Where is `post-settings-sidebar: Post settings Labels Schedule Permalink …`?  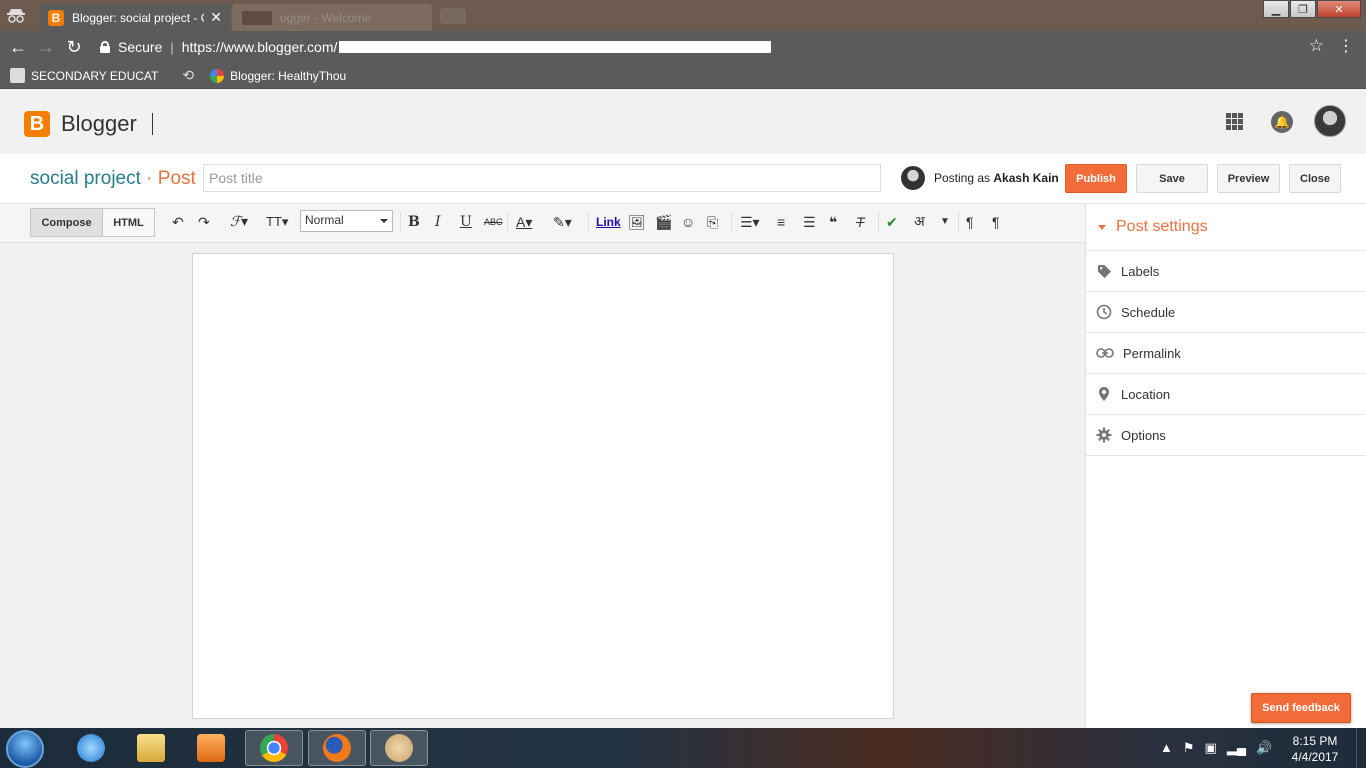 post-settings-sidebar: Post settings Labels Schedule Permalink … is located at coordinates (1225, 466).